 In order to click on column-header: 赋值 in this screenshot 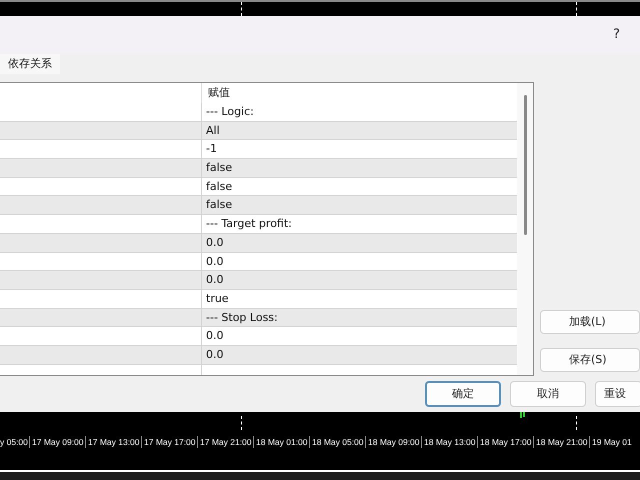, I will do `click(219, 93)`.